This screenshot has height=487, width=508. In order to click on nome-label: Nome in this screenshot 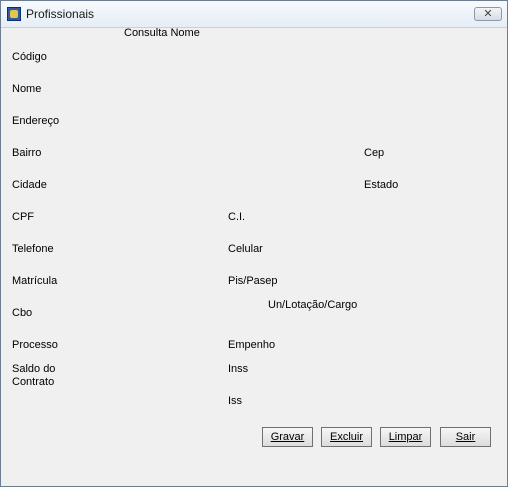, I will do `click(27, 89)`.